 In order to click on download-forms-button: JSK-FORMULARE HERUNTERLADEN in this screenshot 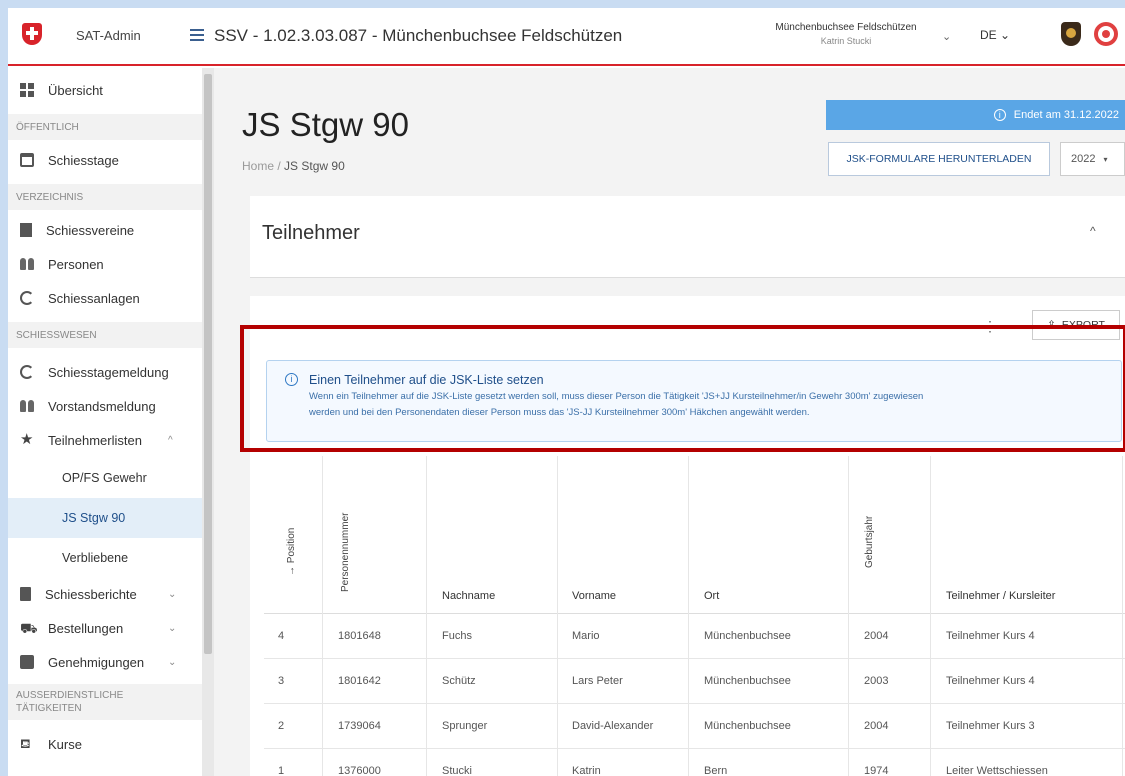, I will do `click(939, 159)`.